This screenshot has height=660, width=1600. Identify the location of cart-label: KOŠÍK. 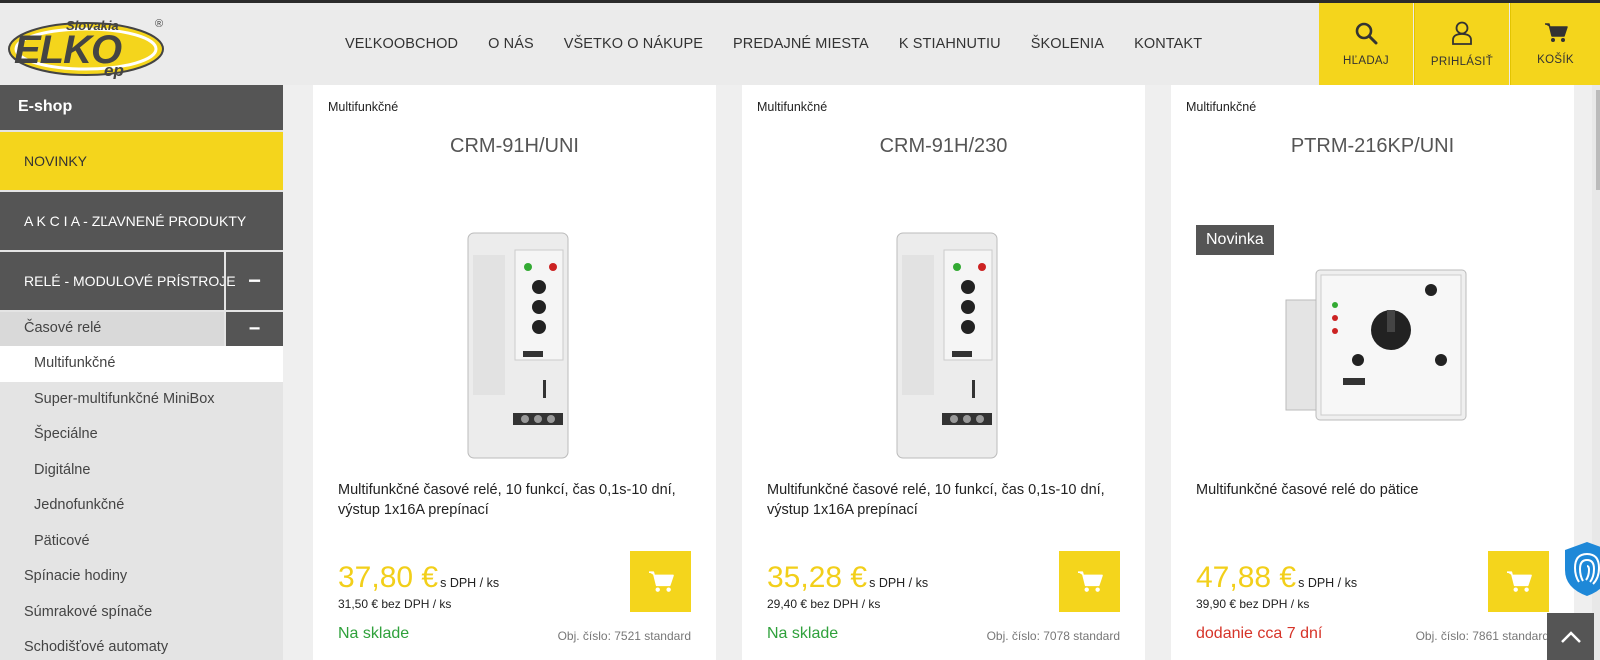
(1555, 60).